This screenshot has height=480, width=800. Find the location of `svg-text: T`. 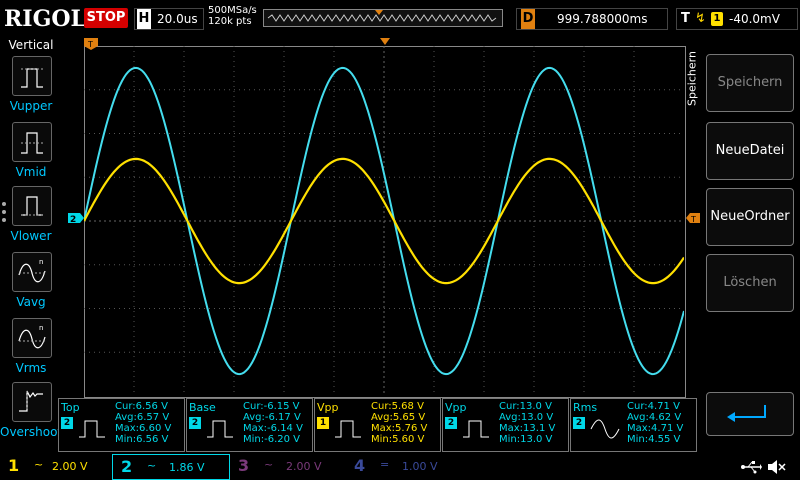

svg-text: T is located at coordinates (90, 44).